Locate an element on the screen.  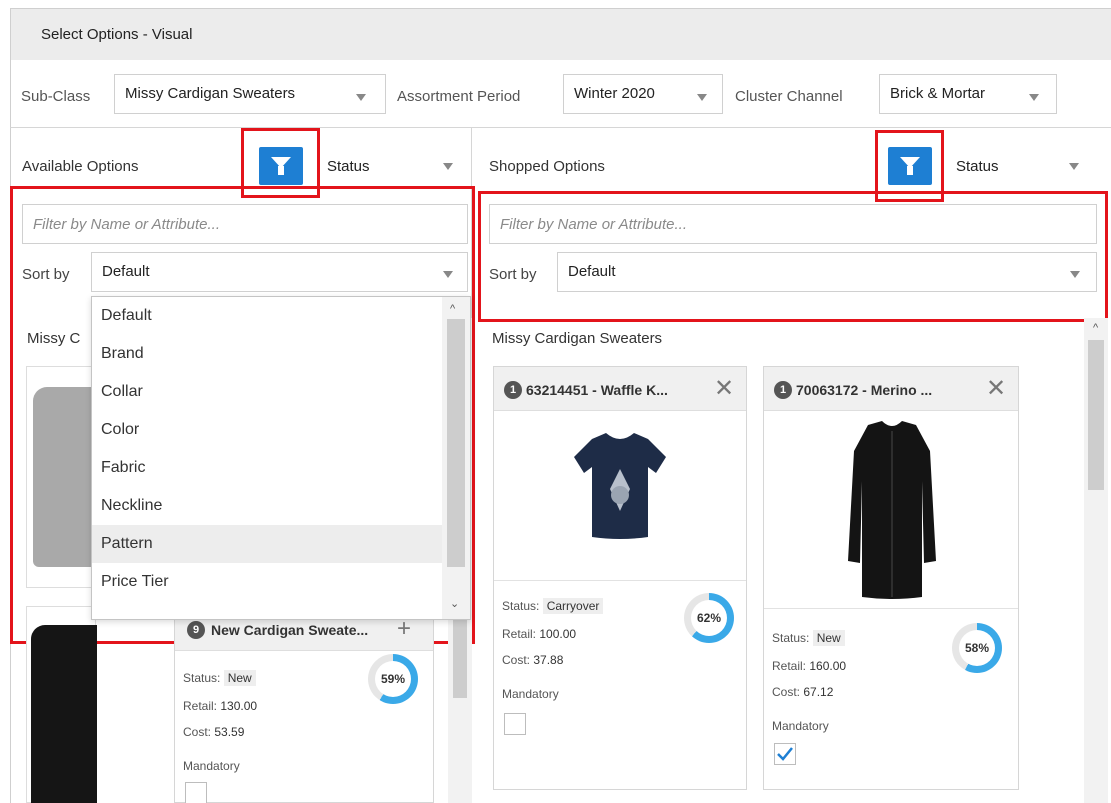
percent-value: 58% is located at coordinates (977, 648).